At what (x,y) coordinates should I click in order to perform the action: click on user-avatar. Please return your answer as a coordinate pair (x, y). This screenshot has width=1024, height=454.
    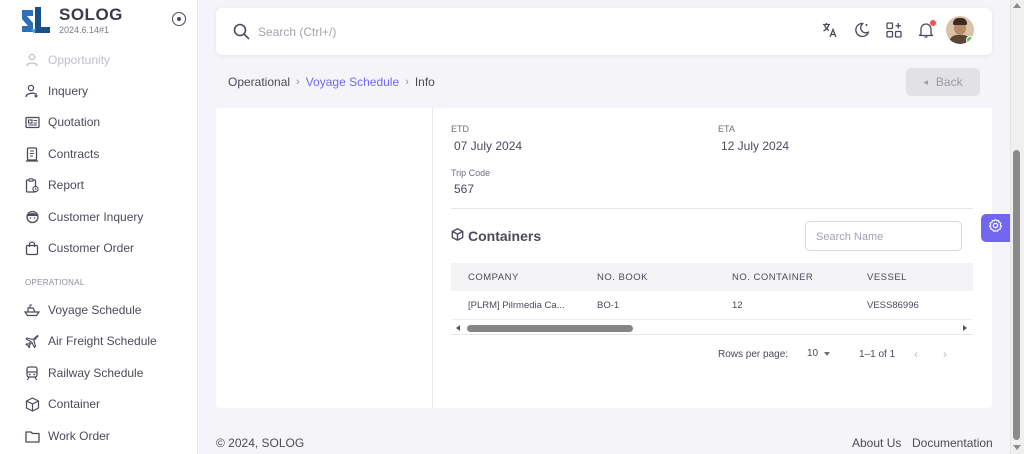
    Looking at the image, I should click on (960, 30).